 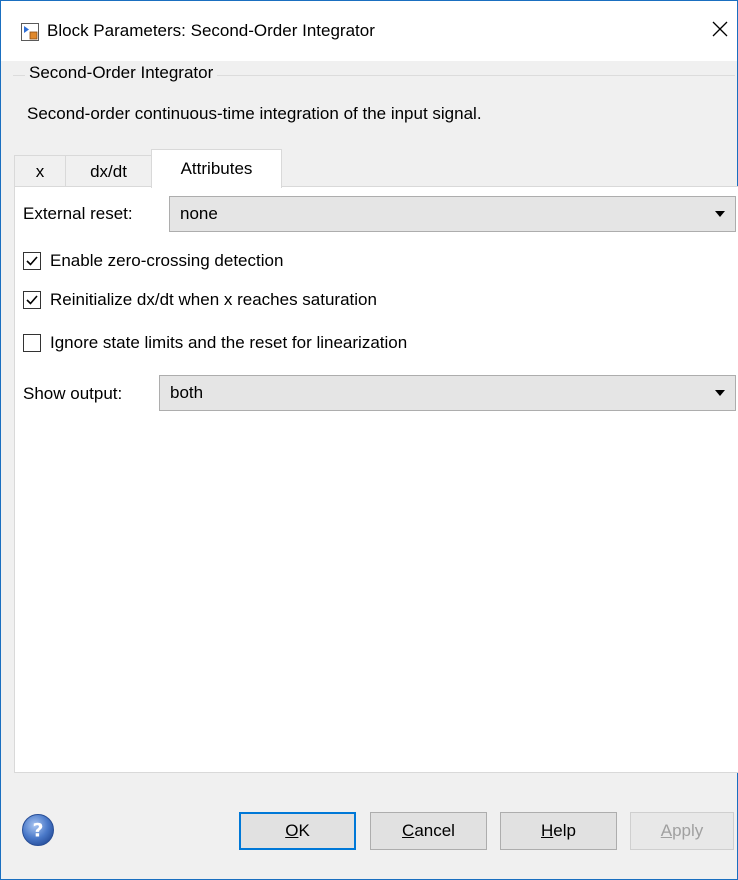 I want to click on help-button: Help, so click(x=558, y=831).